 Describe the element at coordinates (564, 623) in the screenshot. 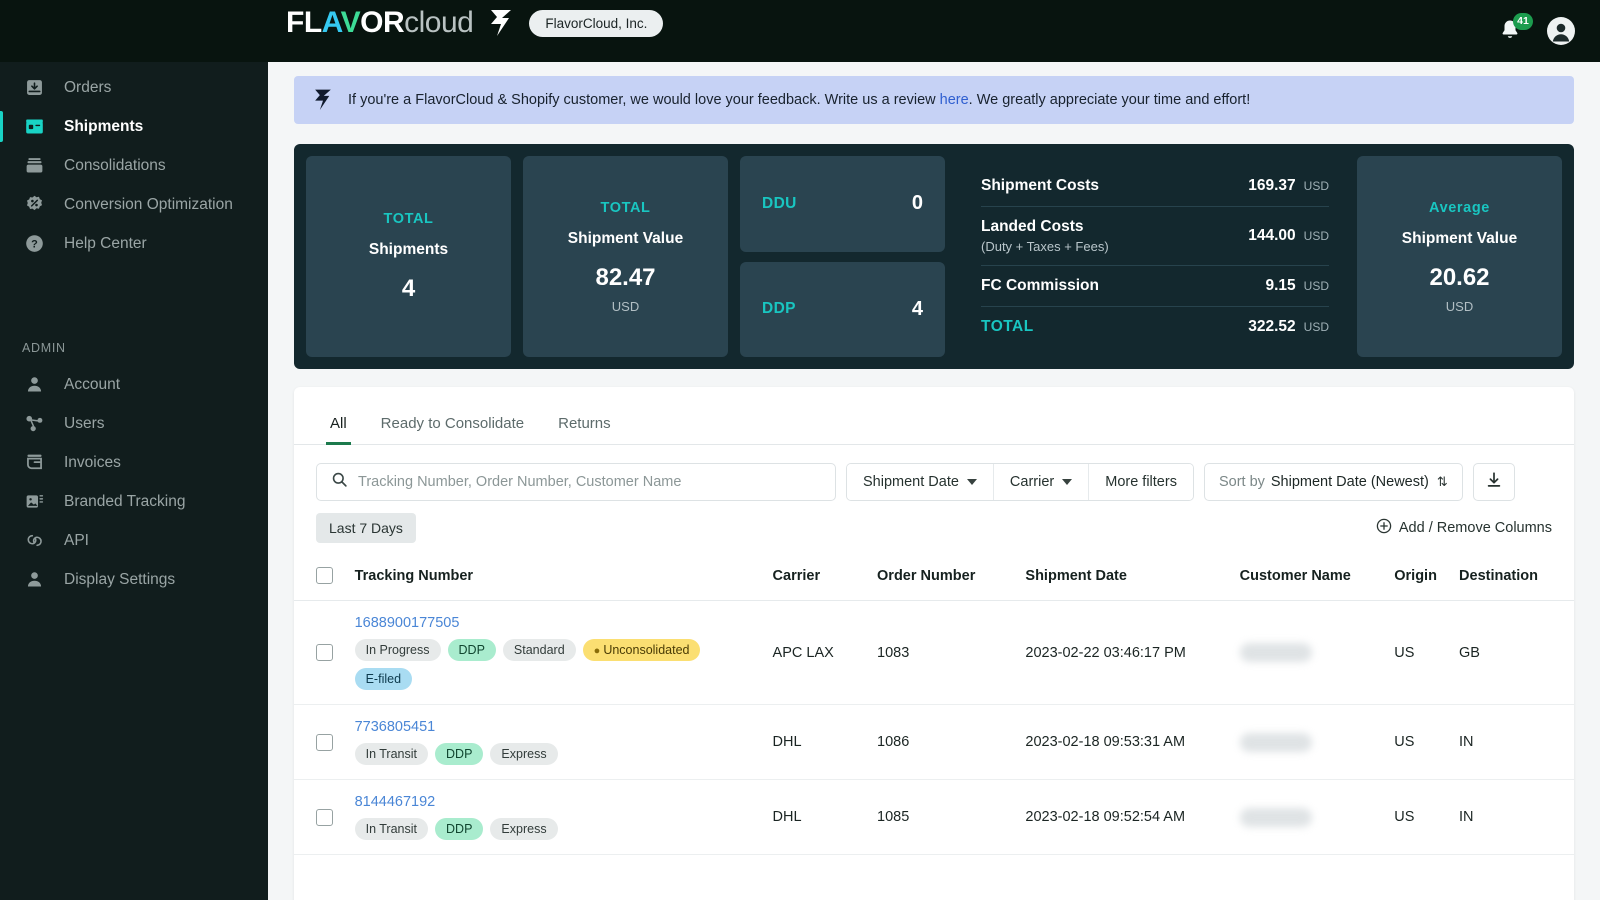

I see `tracking-number-link: 1688900177505` at that location.